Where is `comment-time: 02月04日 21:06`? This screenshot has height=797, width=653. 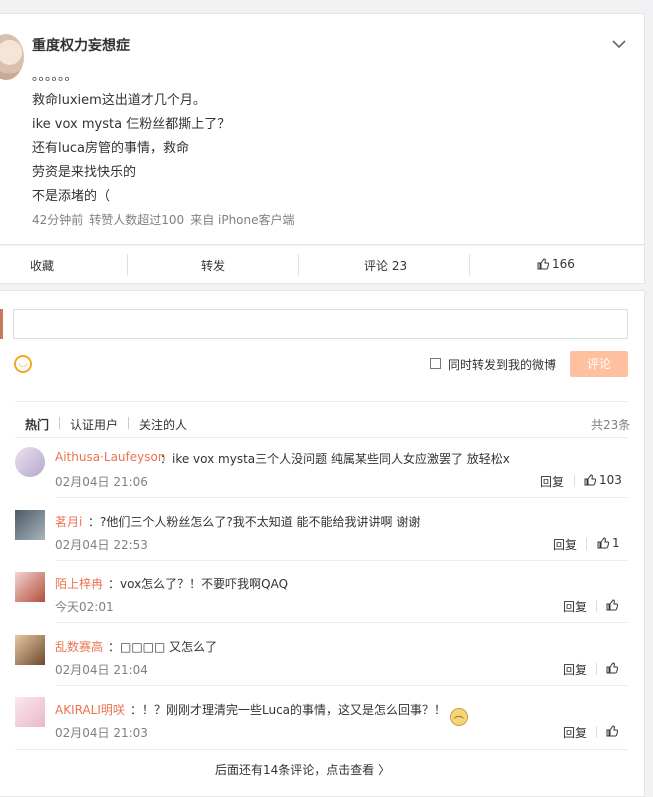
comment-time: 02月04日 21:06 is located at coordinates (101, 482).